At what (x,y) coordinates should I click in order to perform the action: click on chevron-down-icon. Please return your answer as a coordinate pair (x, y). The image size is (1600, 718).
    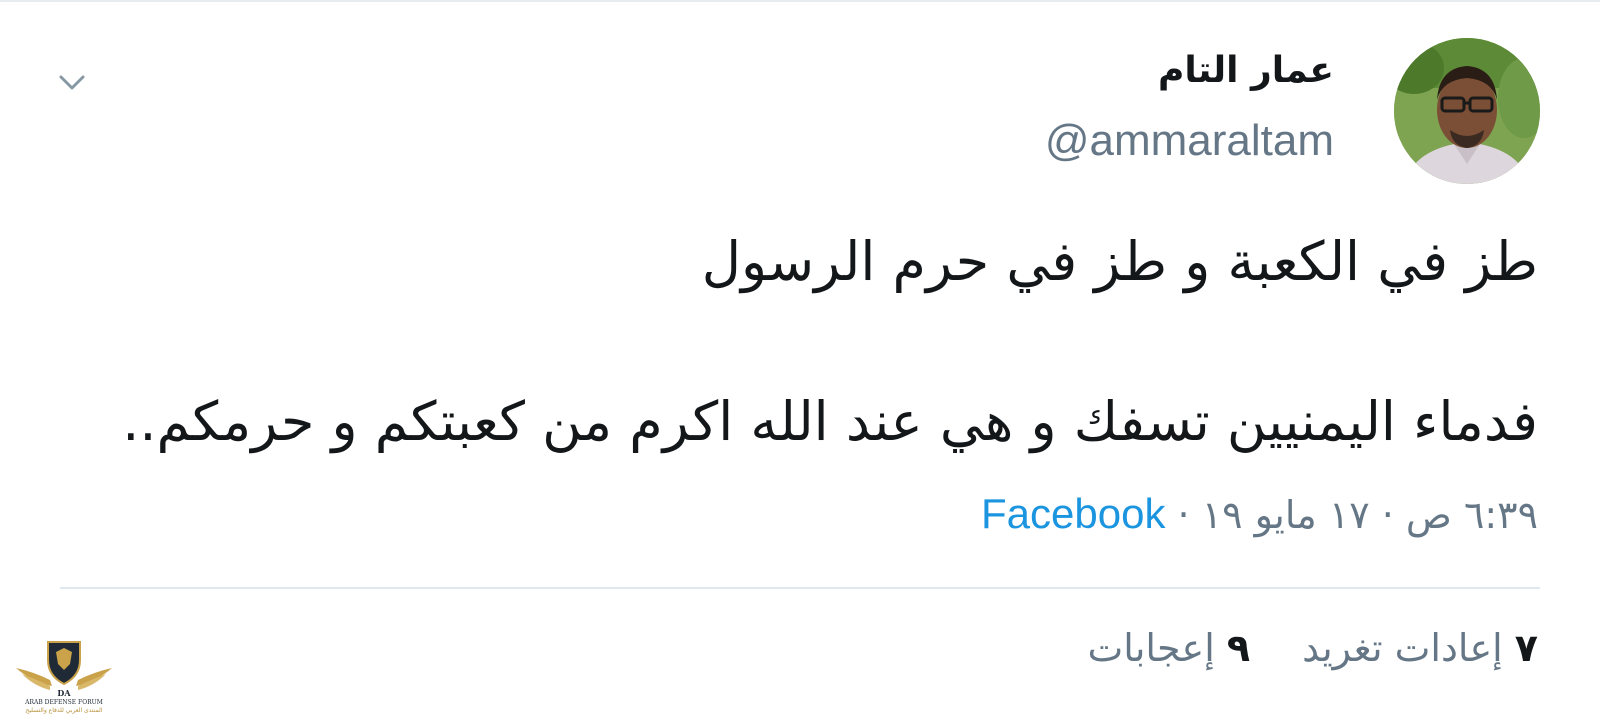
    Looking at the image, I should click on (72, 82).